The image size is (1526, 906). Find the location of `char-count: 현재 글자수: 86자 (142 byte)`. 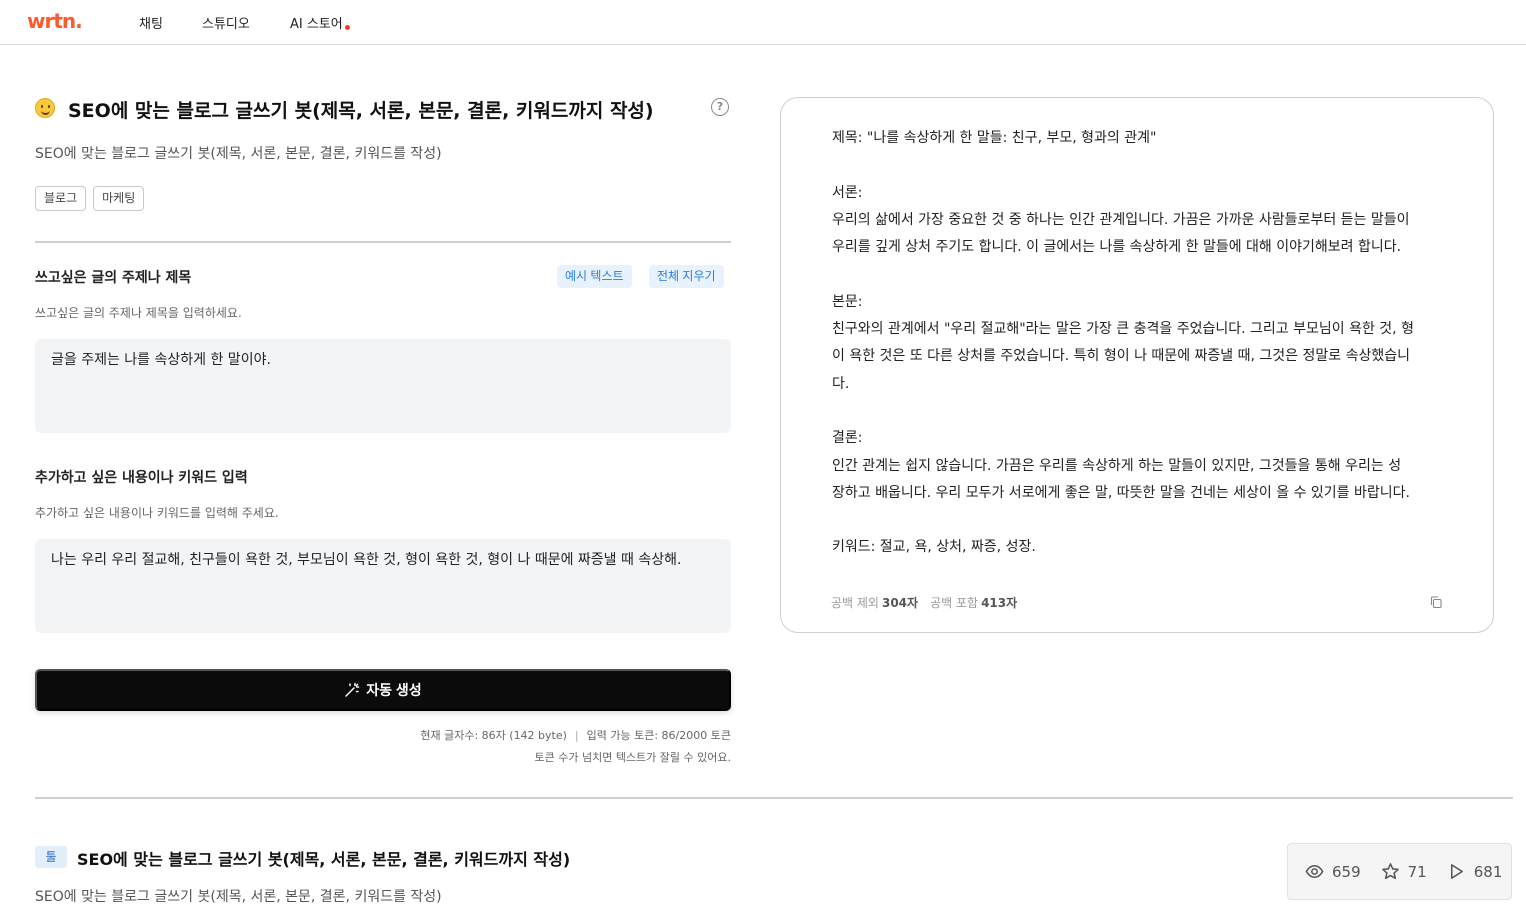

char-count: 현재 글자수: 86자 (142 byte) is located at coordinates (493, 735).